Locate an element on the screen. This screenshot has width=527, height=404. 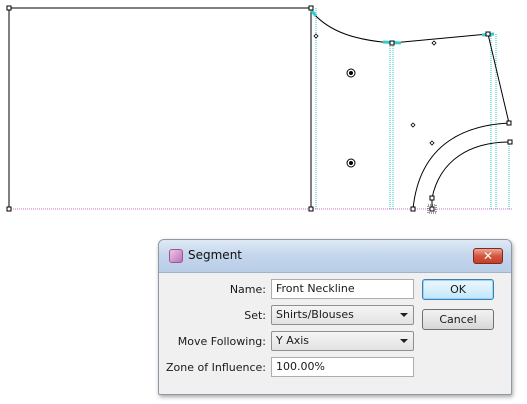
set-select-value: Shirts/Blouses is located at coordinates (315, 314).